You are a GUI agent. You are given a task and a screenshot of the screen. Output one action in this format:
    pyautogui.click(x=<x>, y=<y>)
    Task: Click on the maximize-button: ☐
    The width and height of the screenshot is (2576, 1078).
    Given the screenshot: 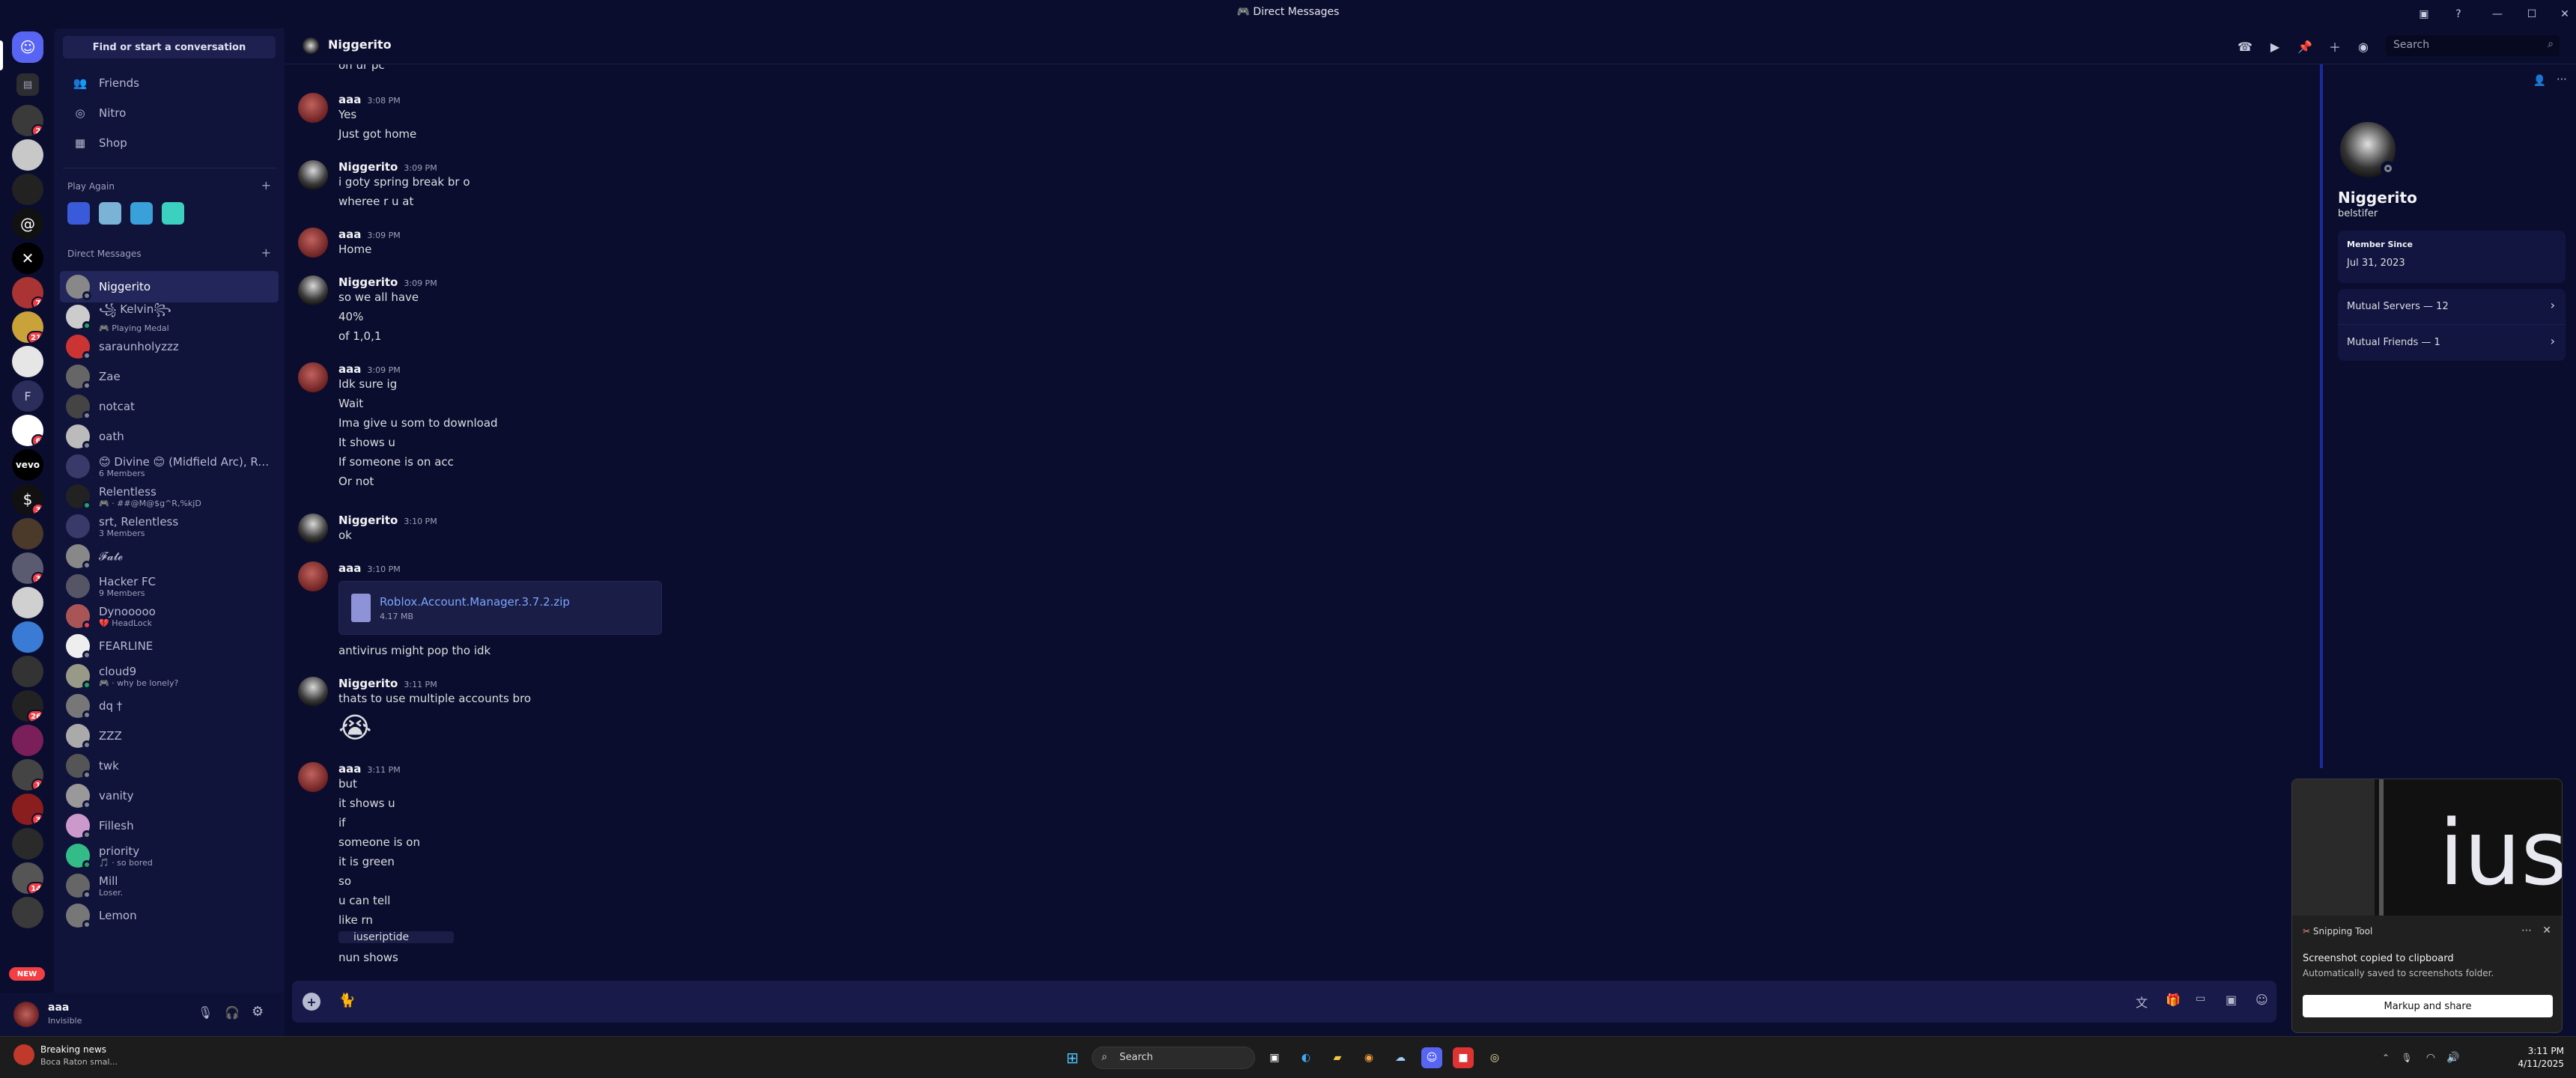 What is the action you would take?
    pyautogui.click(x=2532, y=14)
    